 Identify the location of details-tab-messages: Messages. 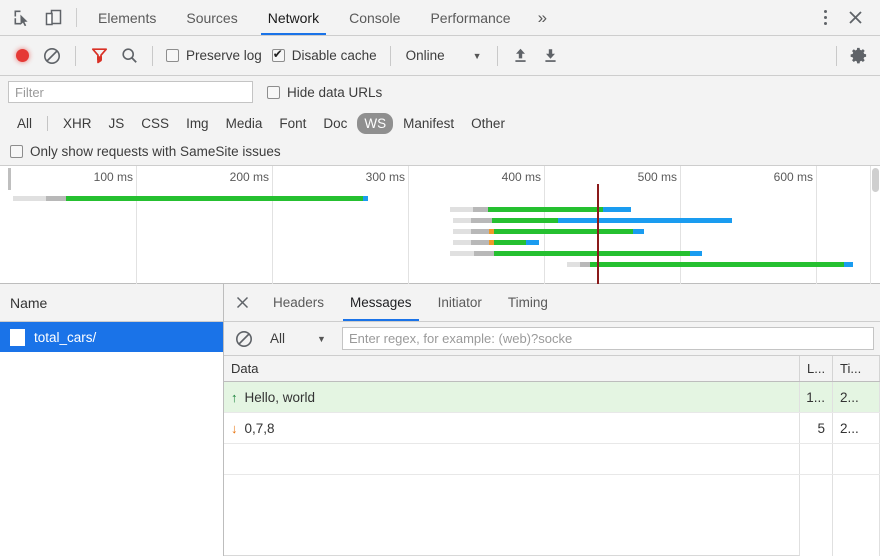
(381, 302).